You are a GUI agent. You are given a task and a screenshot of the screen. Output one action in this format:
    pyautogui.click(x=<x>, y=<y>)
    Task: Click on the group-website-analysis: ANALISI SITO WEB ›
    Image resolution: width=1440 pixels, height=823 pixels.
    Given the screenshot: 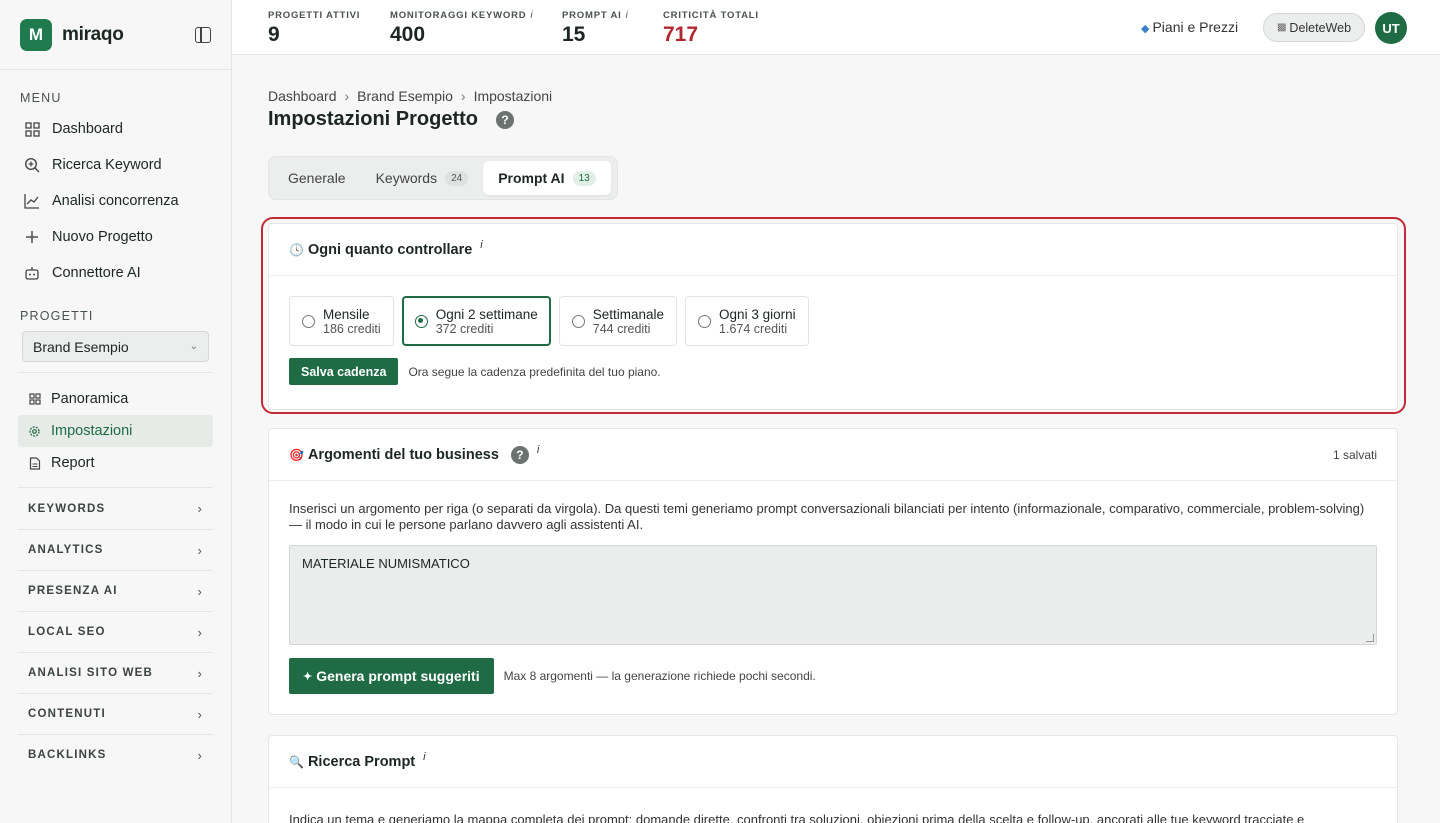 What is the action you would take?
    pyautogui.click(x=115, y=672)
    